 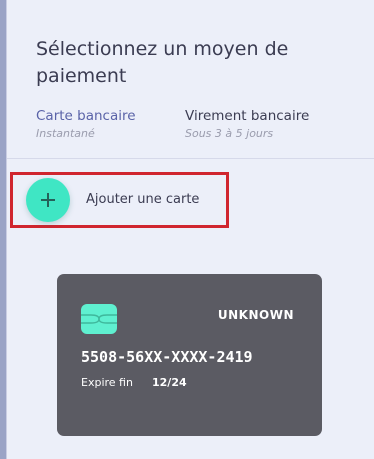 I want to click on tab-sublabel: Sous 3 à 5 jours, so click(x=229, y=133).